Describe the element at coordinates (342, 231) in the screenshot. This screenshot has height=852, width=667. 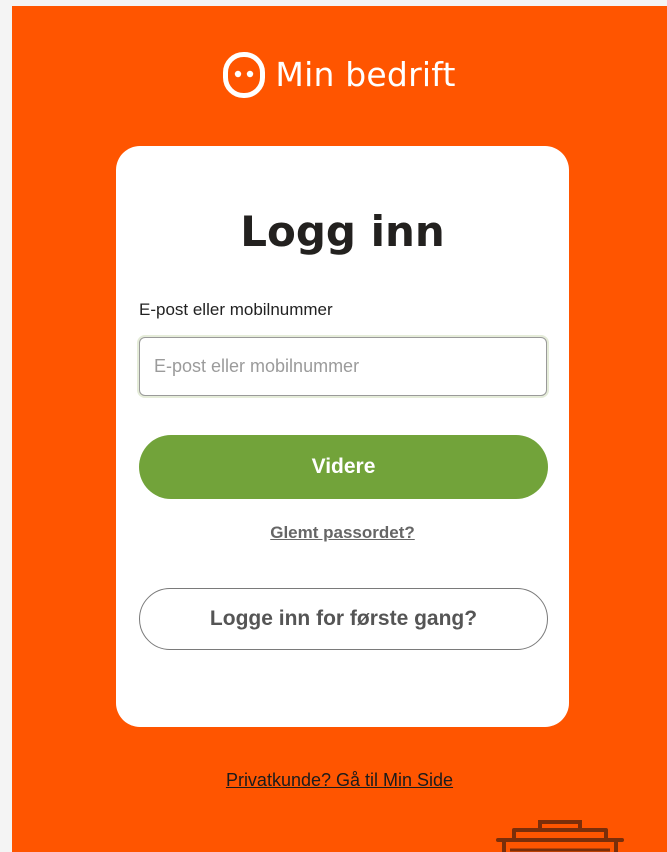
I see `page-title: Logg inn` at that location.